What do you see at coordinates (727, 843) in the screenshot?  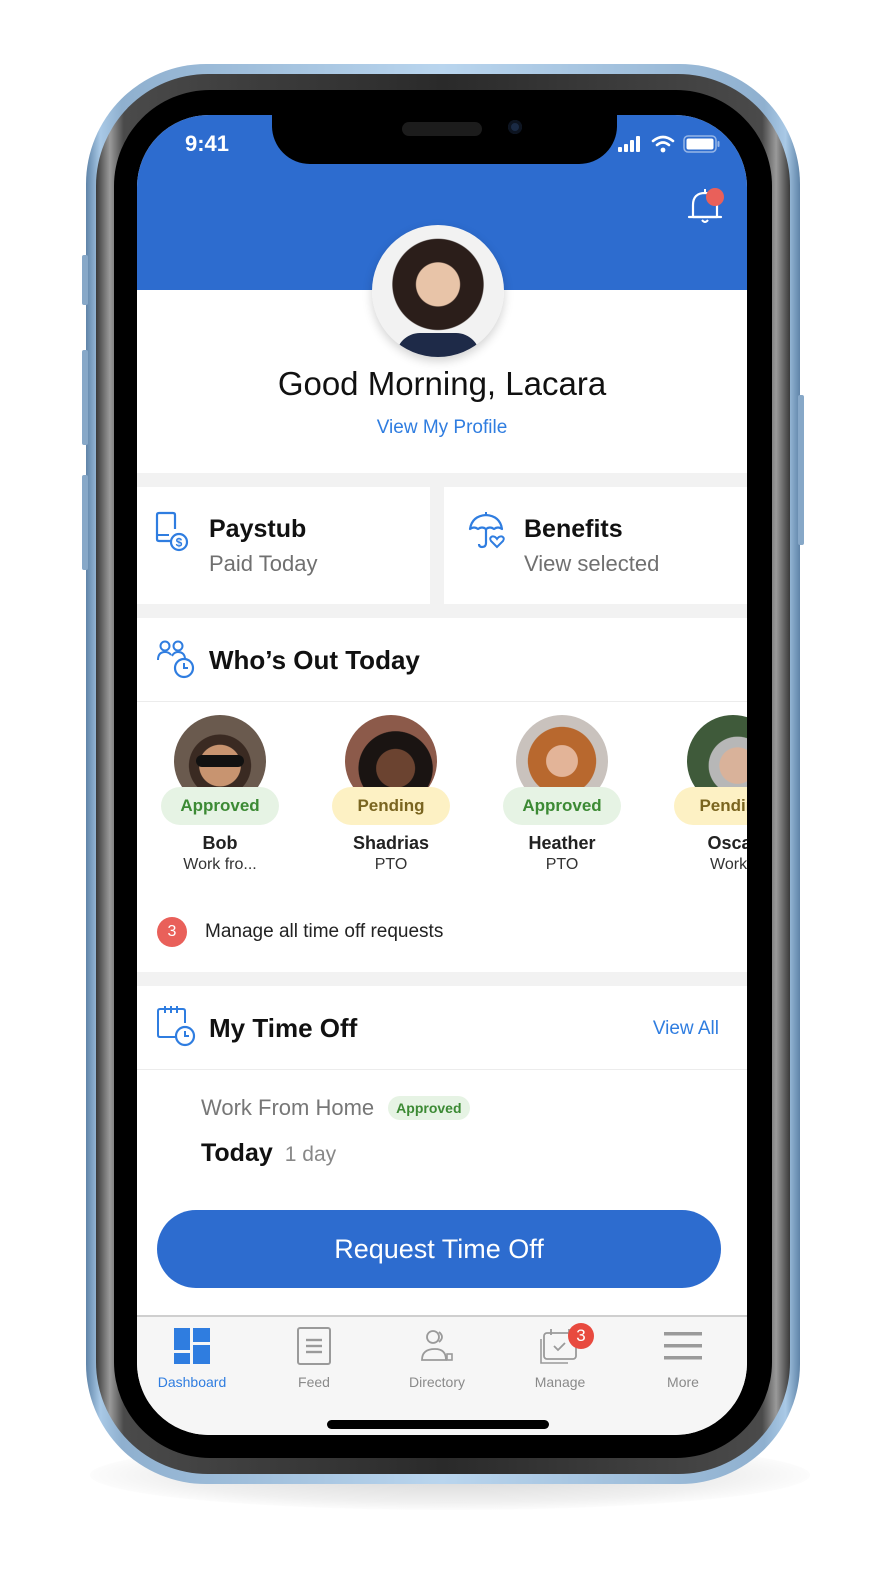 I see `person-name: Oscar` at bounding box center [727, 843].